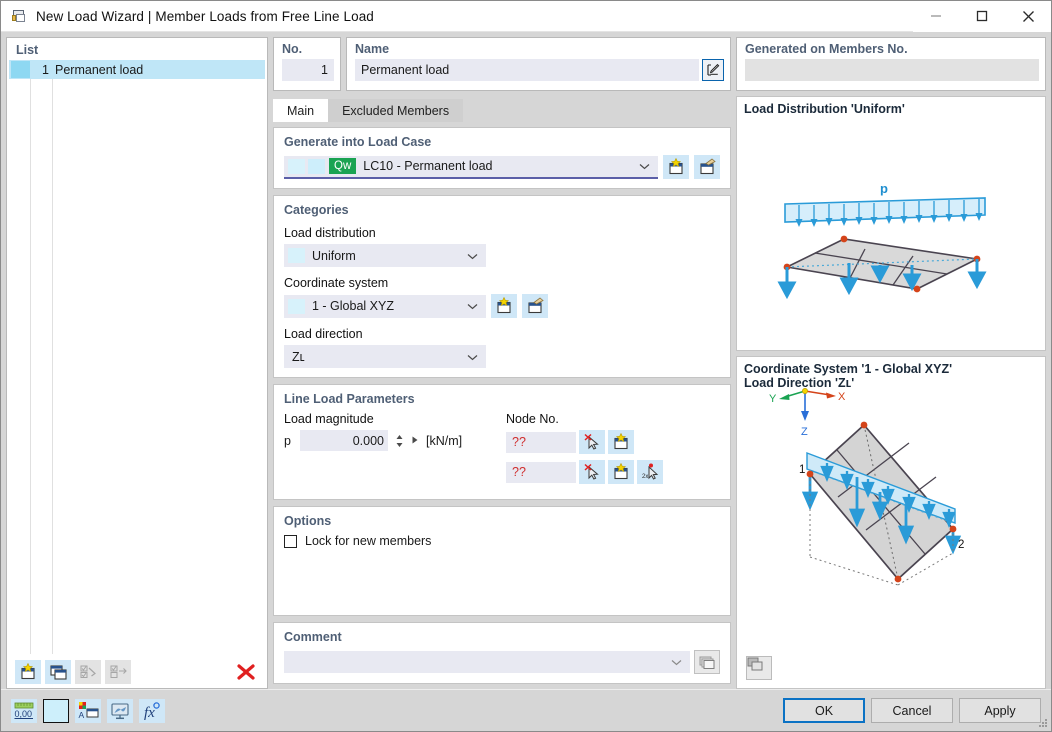  I want to click on svg-text: X, so click(842, 397).